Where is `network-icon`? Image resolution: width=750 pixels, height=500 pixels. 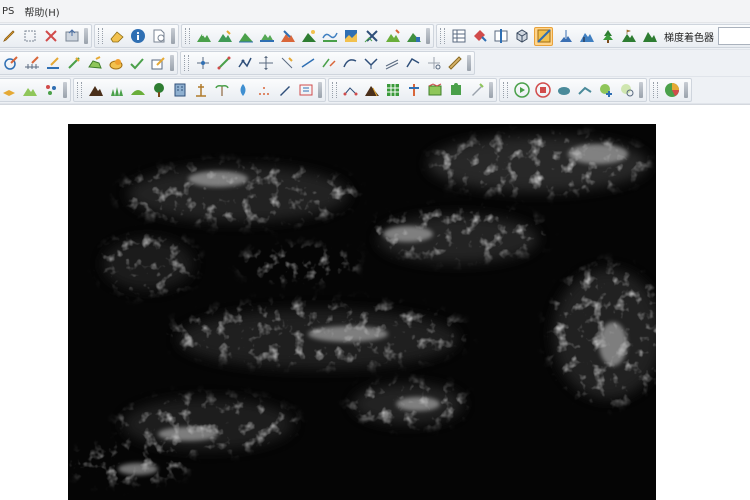 network-icon is located at coordinates (350, 90).